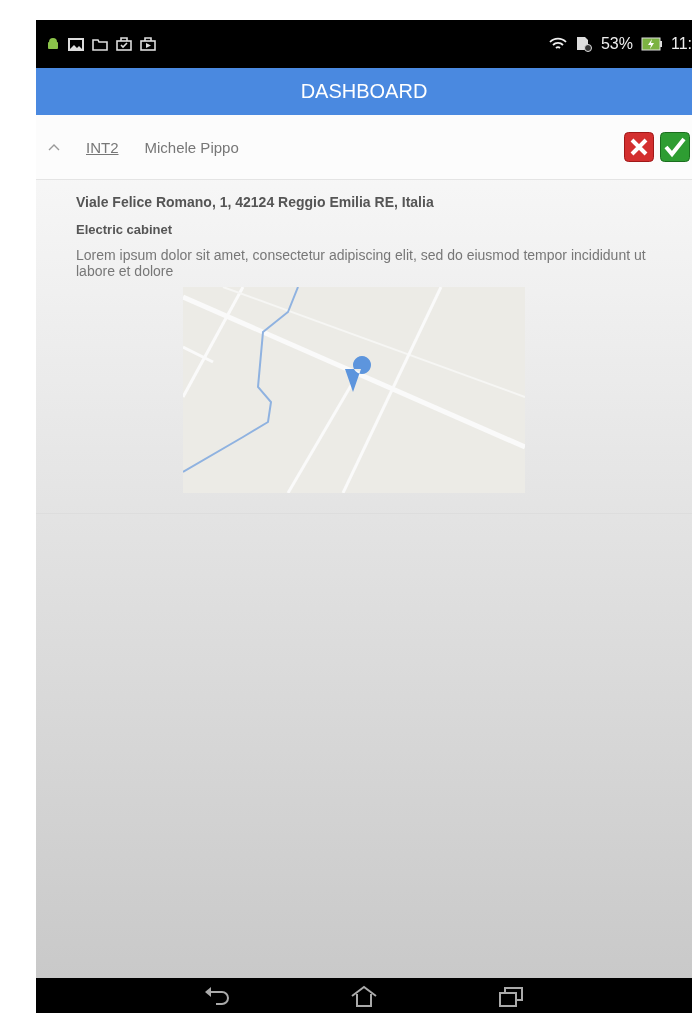  What do you see at coordinates (124, 44) in the screenshot?
I see `briefcase-check-icon` at bounding box center [124, 44].